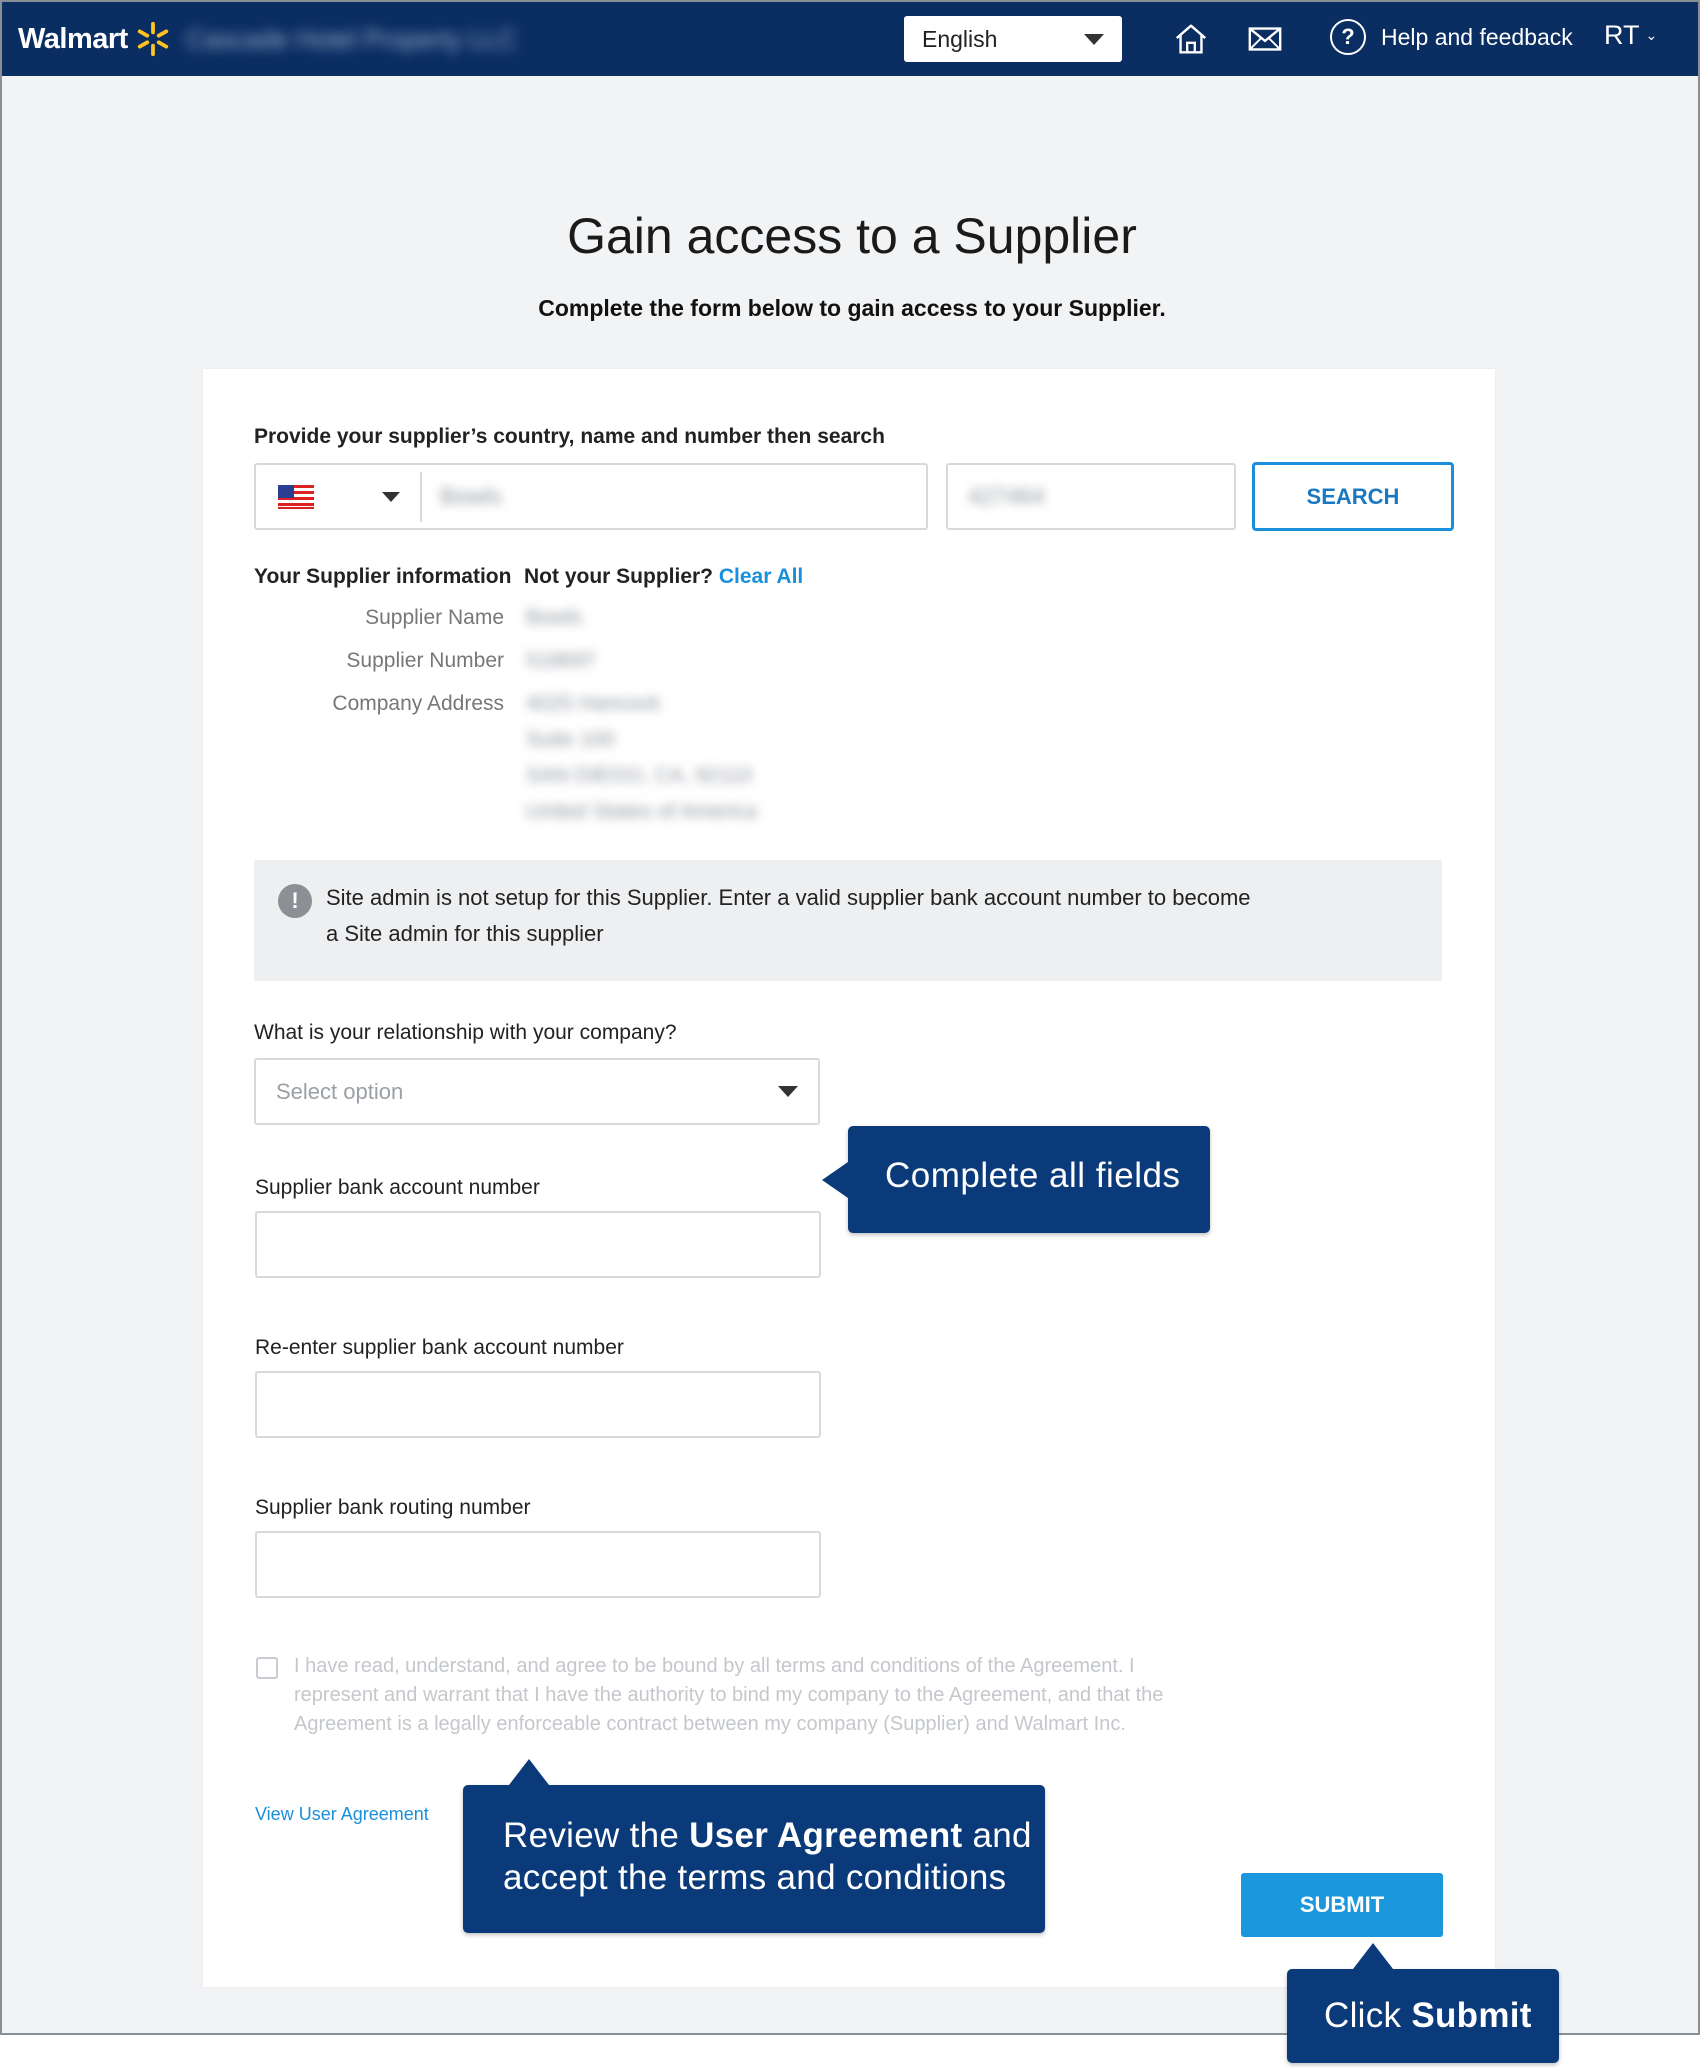 This screenshot has height=2068, width=1700. What do you see at coordinates (761, 576) in the screenshot?
I see `clear-all-link: Clear All` at bounding box center [761, 576].